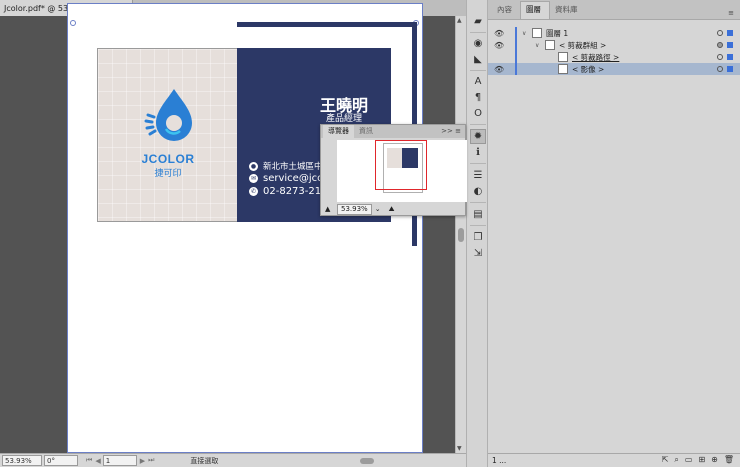 The image size is (740, 467). Describe the element at coordinates (588, 69) in the screenshot. I see `layer-name: < 影像 >` at that location.